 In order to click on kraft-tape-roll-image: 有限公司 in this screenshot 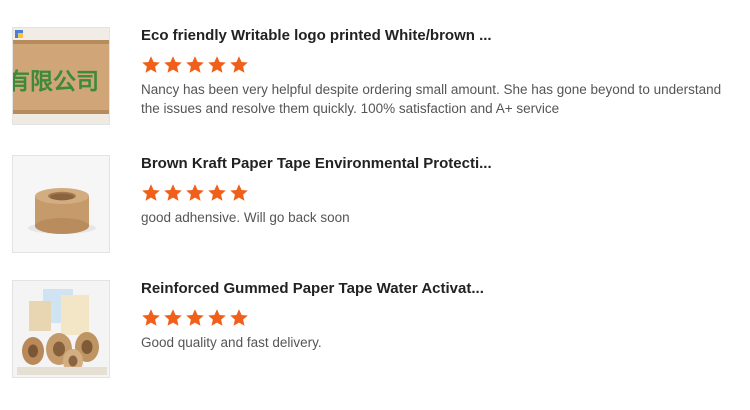, I will do `click(61, 76)`.